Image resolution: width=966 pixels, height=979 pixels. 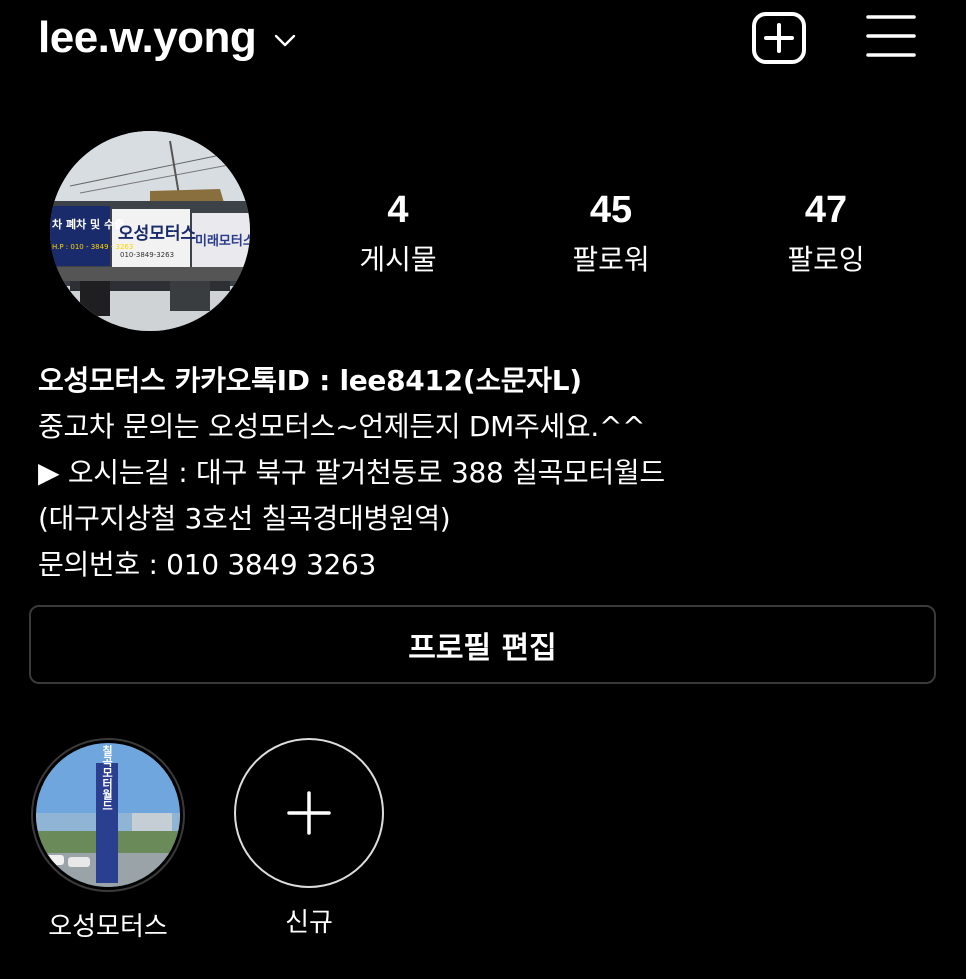 What do you see at coordinates (222, 241) in the screenshot?
I see `avatar-sign-5: 미래모터스` at bounding box center [222, 241].